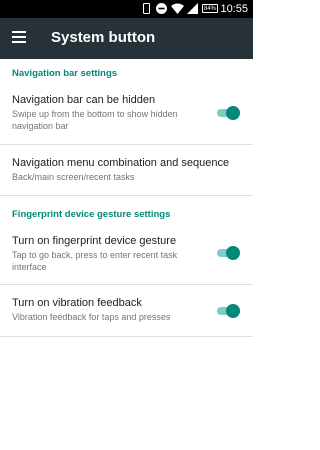  Describe the element at coordinates (161, 8) in the screenshot. I see `do-not-disturb-icon` at that location.